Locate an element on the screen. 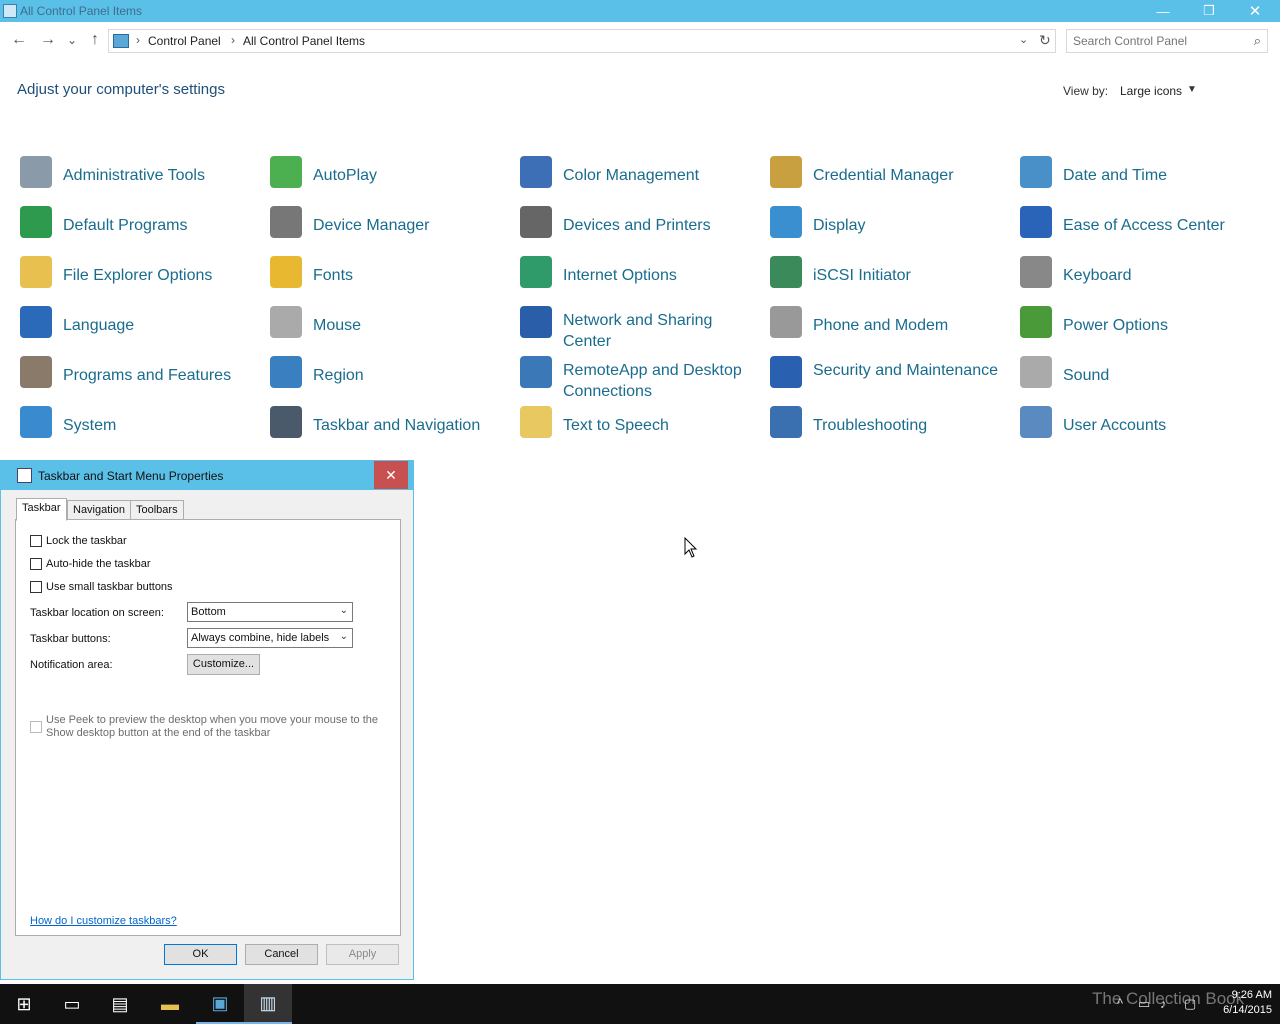 The image size is (1280, 1024). color-management-icon is located at coordinates (536, 172).